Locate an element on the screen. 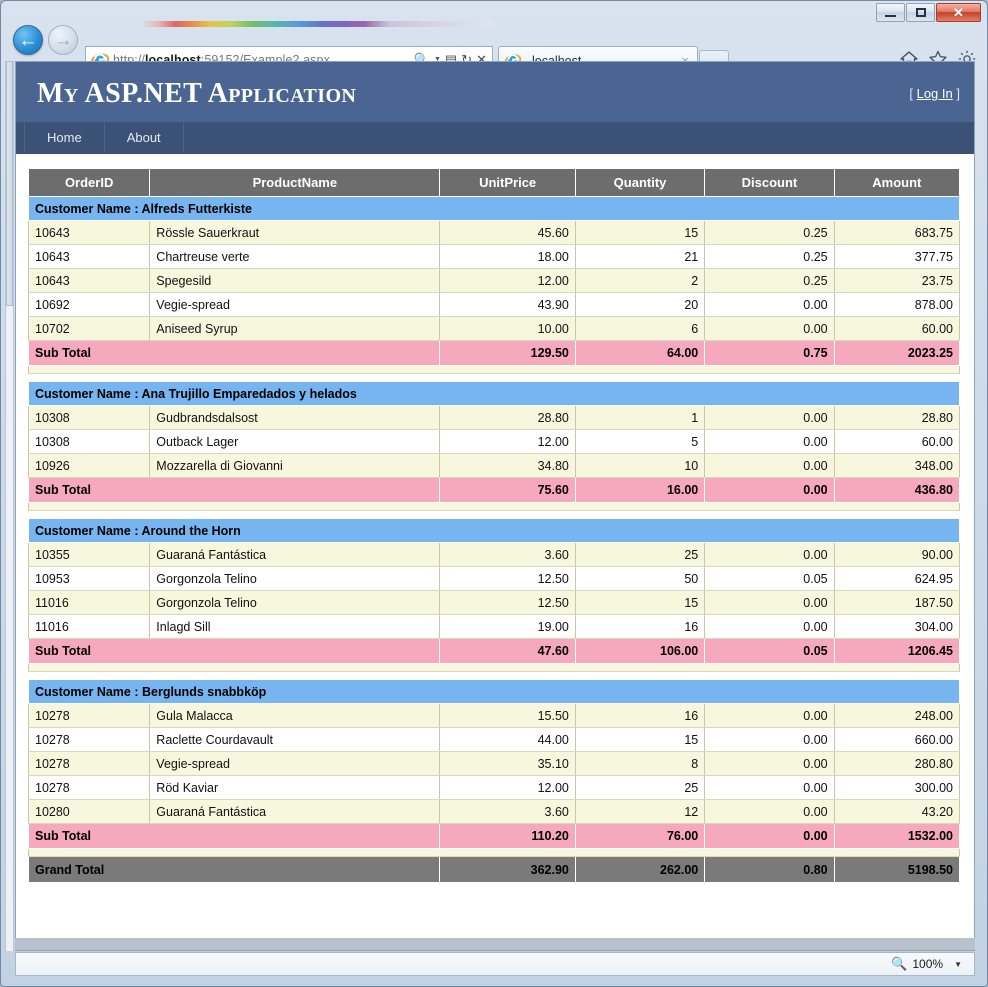 This screenshot has width=988, height=987. nav-link-home: Home is located at coordinates (64, 137).